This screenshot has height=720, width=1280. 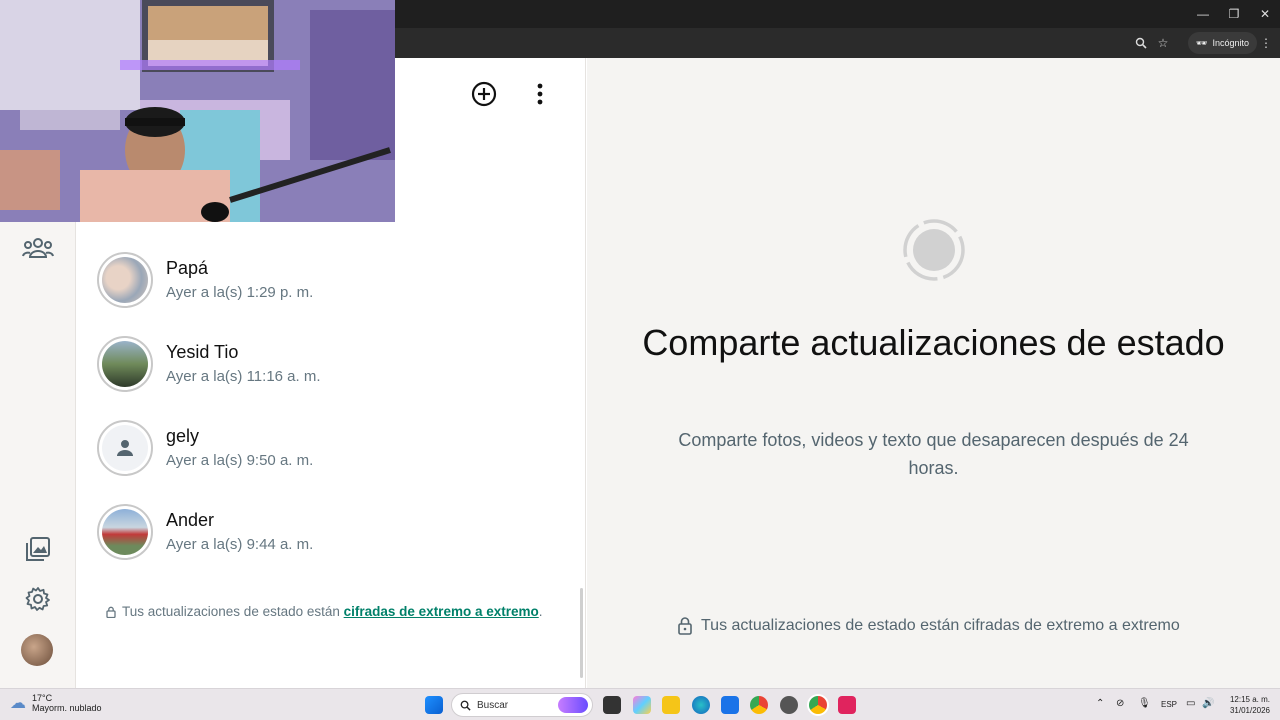 What do you see at coordinates (1203, 14) in the screenshot?
I see `minimize-icon: —` at bounding box center [1203, 14].